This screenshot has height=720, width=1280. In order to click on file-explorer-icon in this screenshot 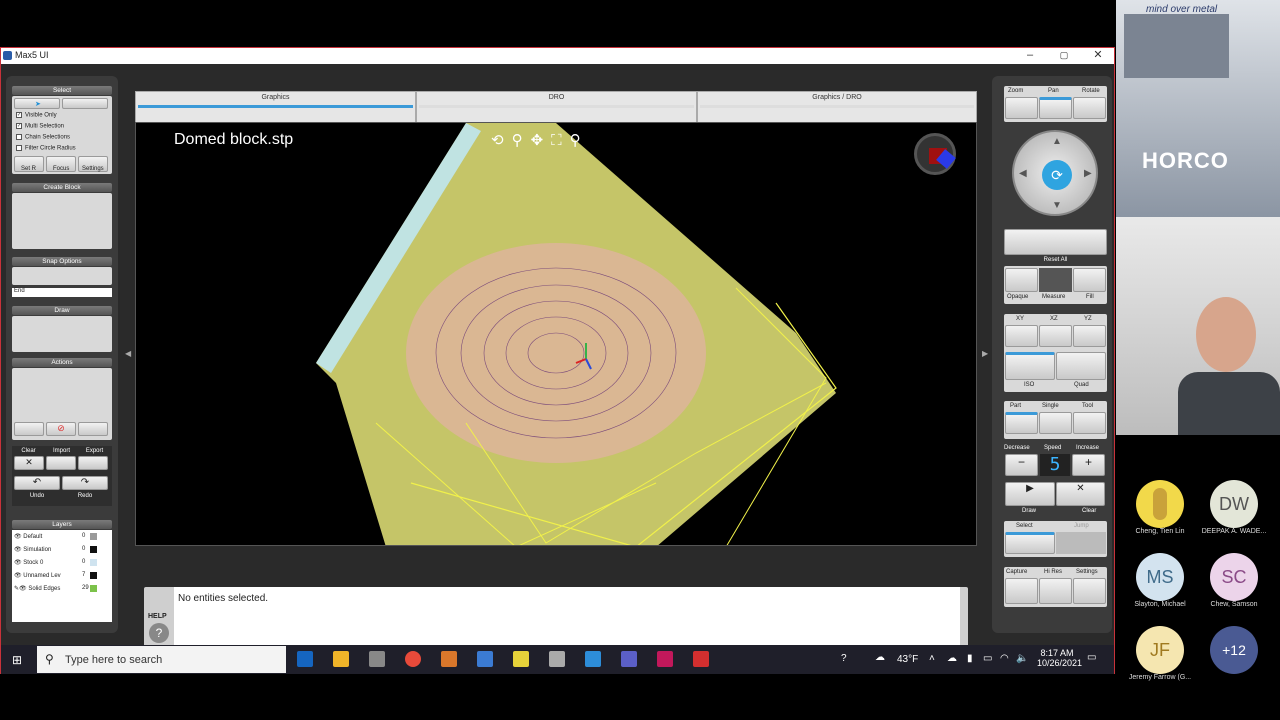, I will do `click(341, 659)`.